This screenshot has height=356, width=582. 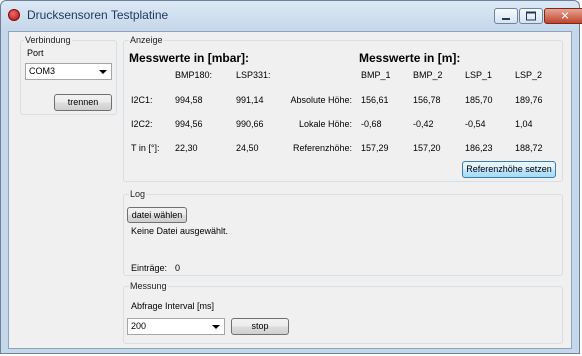 What do you see at coordinates (180, 231) in the screenshot?
I see `selected-file-text: Keine Datei ausgewählt.` at bounding box center [180, 231].